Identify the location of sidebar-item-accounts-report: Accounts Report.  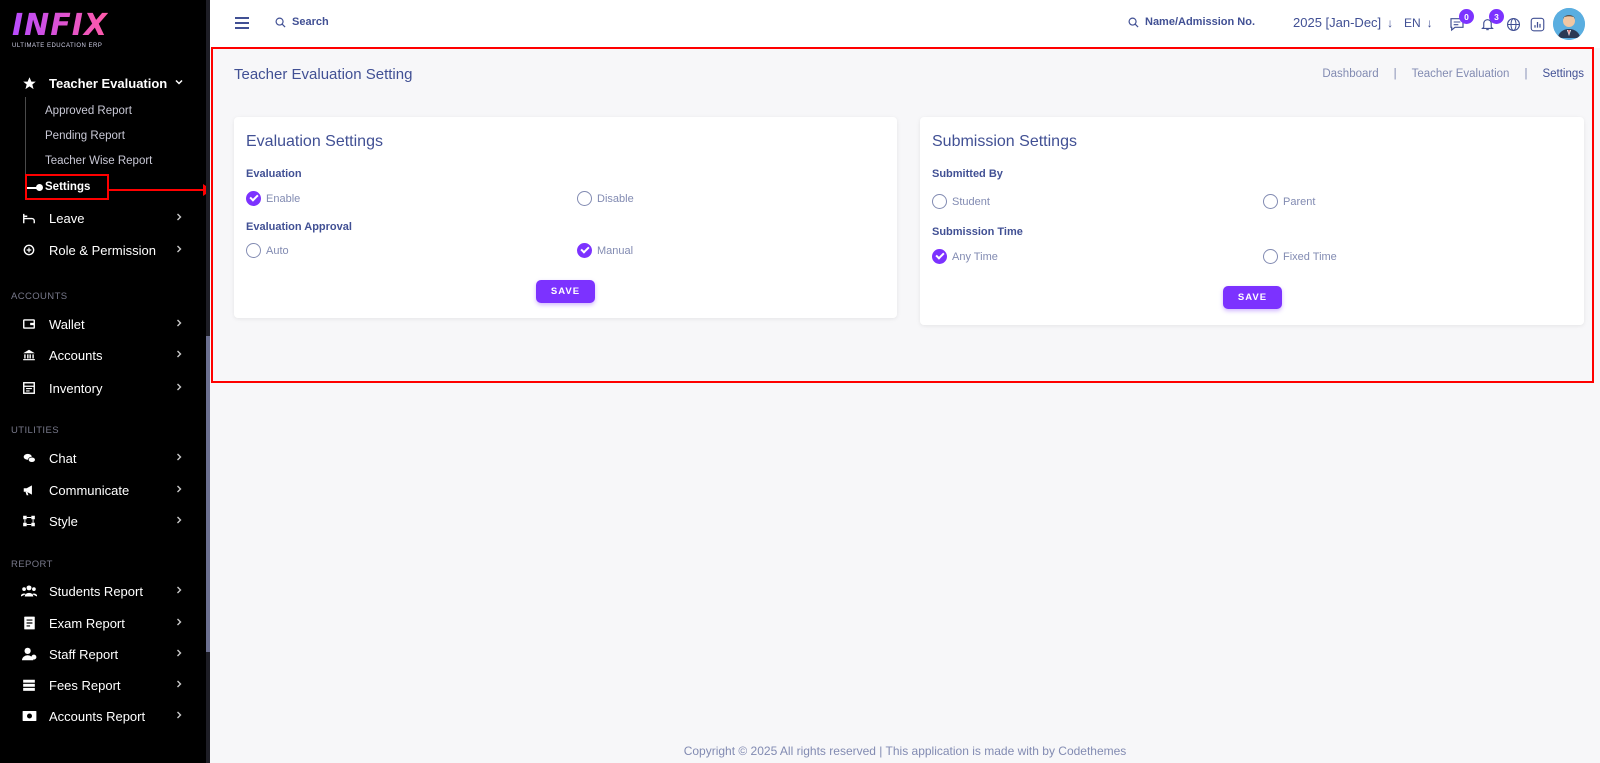
(100, 716).